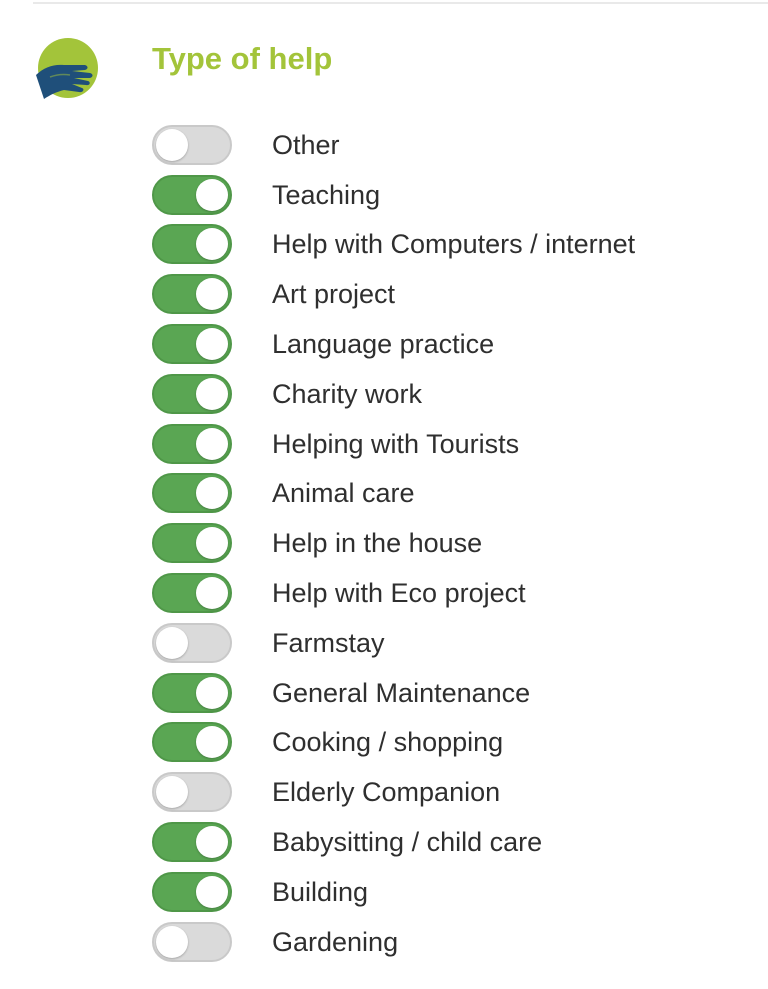  What do you see at coordinates (377, 543) in the screenshot?
I see `option-label: Help in the house` at bounding box center [377, 543].